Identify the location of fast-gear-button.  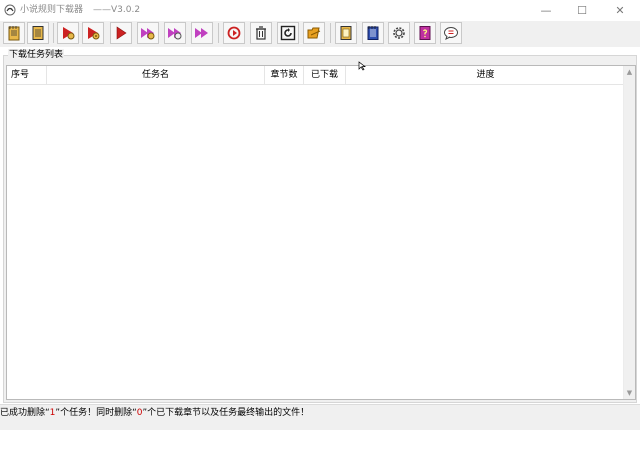
(148, 33).